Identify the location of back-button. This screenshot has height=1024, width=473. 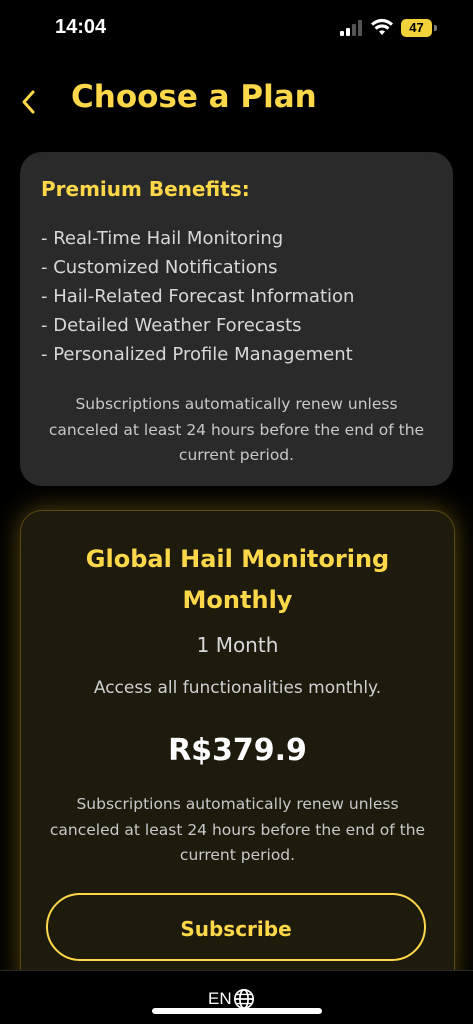
(30, 102).